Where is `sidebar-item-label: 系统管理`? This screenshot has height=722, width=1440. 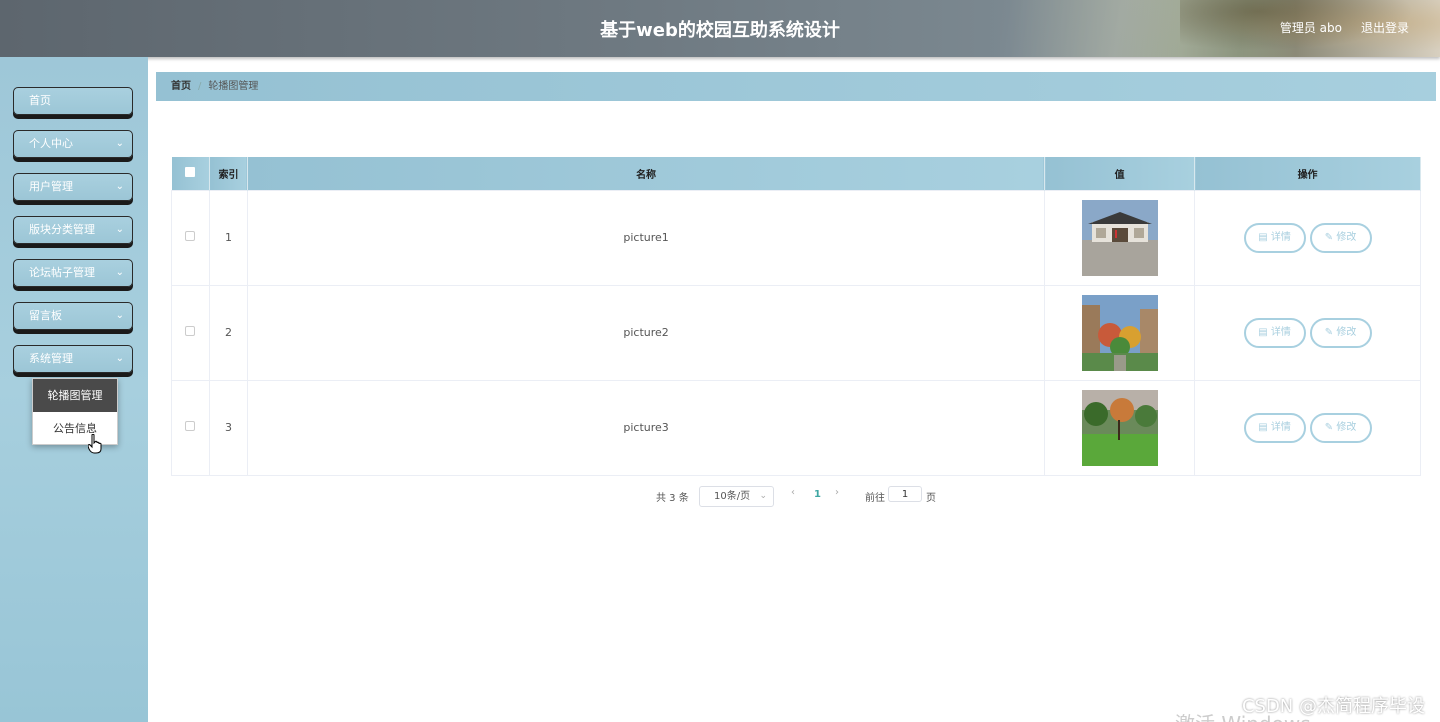
sidebar-item-label: 系统管理 is located at coordinates (51, 358).